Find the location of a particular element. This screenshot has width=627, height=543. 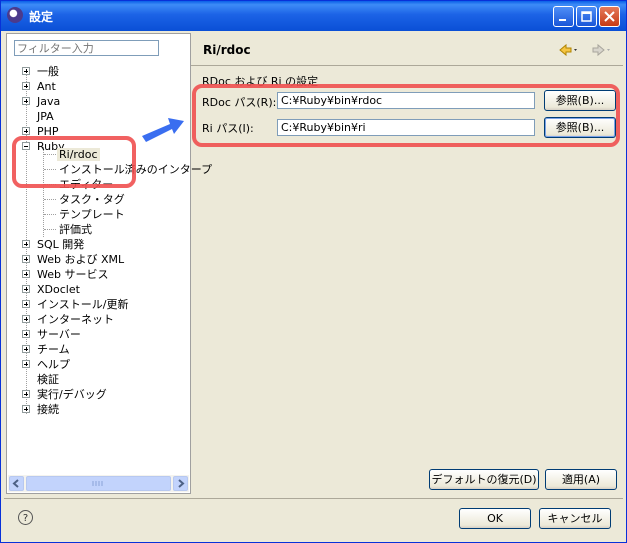

tree-item-label: テンプレート is located at coordinates (92, 214).